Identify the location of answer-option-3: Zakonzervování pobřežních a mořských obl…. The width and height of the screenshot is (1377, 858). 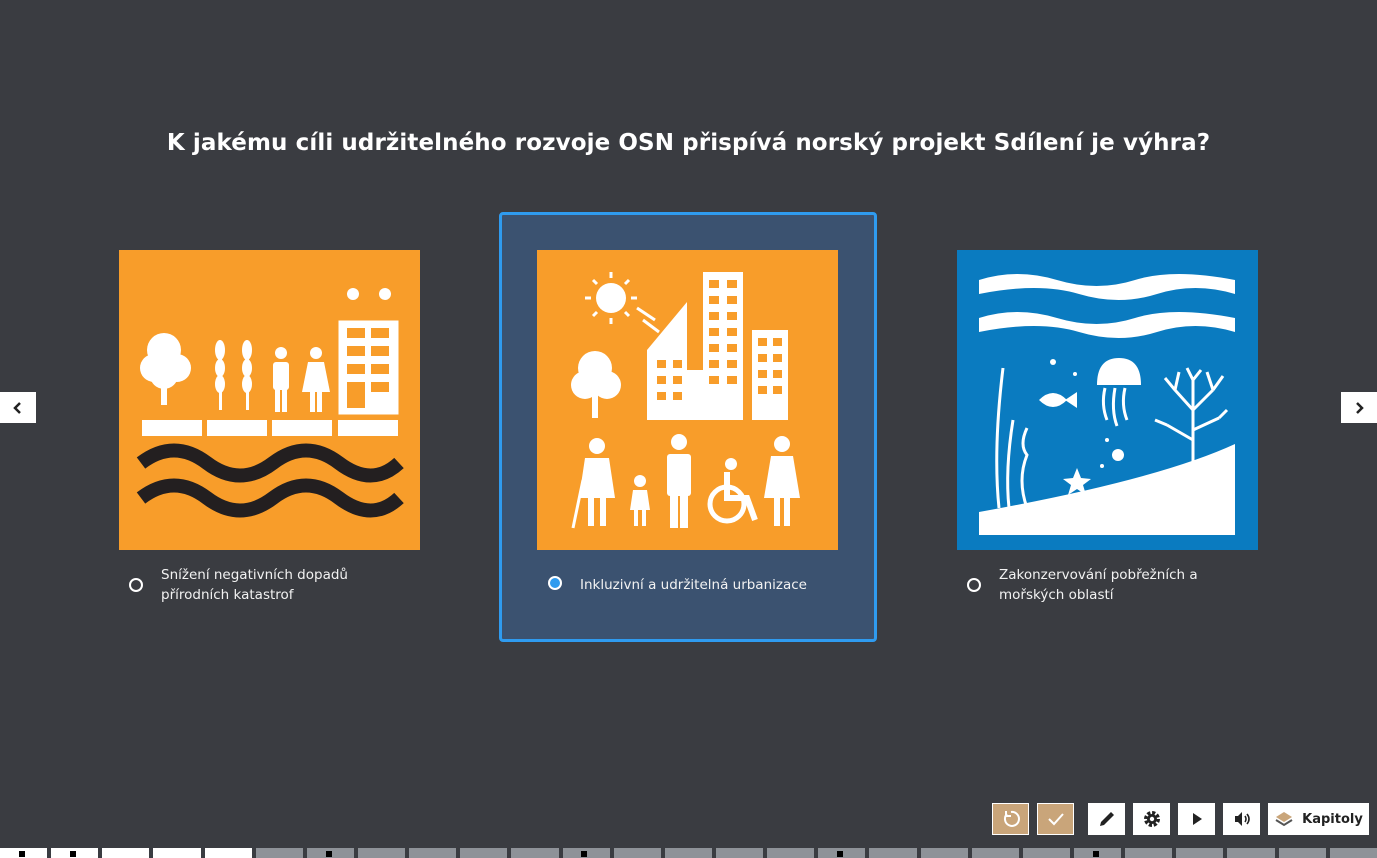
(1108, 427).